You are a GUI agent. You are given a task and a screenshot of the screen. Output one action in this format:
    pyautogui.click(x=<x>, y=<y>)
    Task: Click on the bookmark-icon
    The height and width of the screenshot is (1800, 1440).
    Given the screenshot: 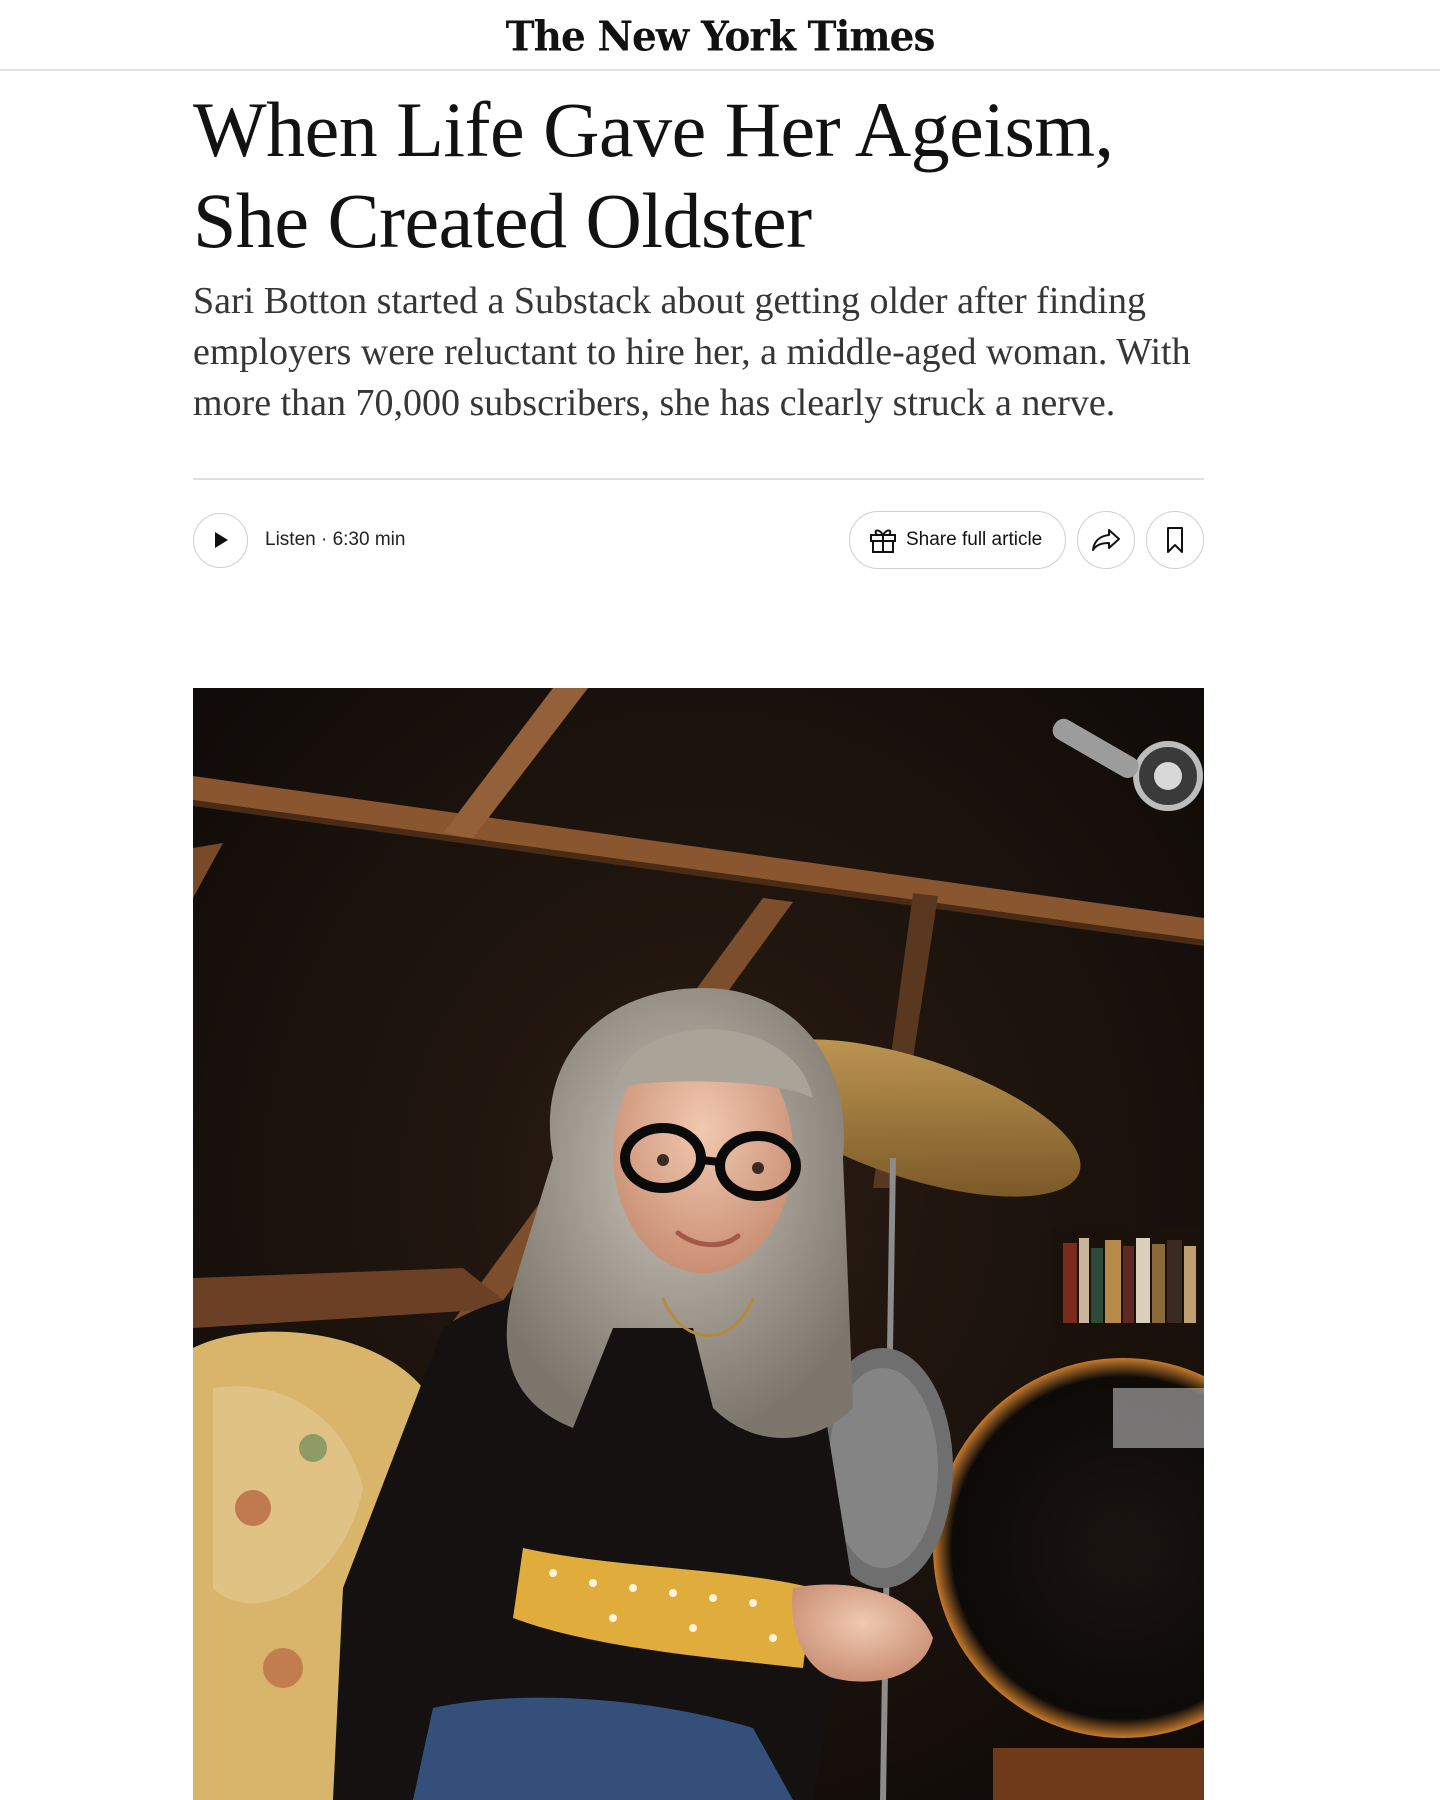 What is the action you would take?
    pyautogui.click(x=1175, y=540)
    